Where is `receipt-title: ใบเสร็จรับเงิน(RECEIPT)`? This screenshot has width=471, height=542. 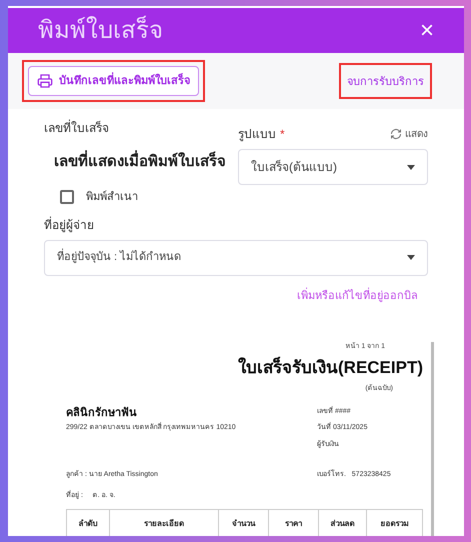 receipt-title: ใบเสร็จรับเงิน(RECEIPT) is located at coordinates (330, 367).